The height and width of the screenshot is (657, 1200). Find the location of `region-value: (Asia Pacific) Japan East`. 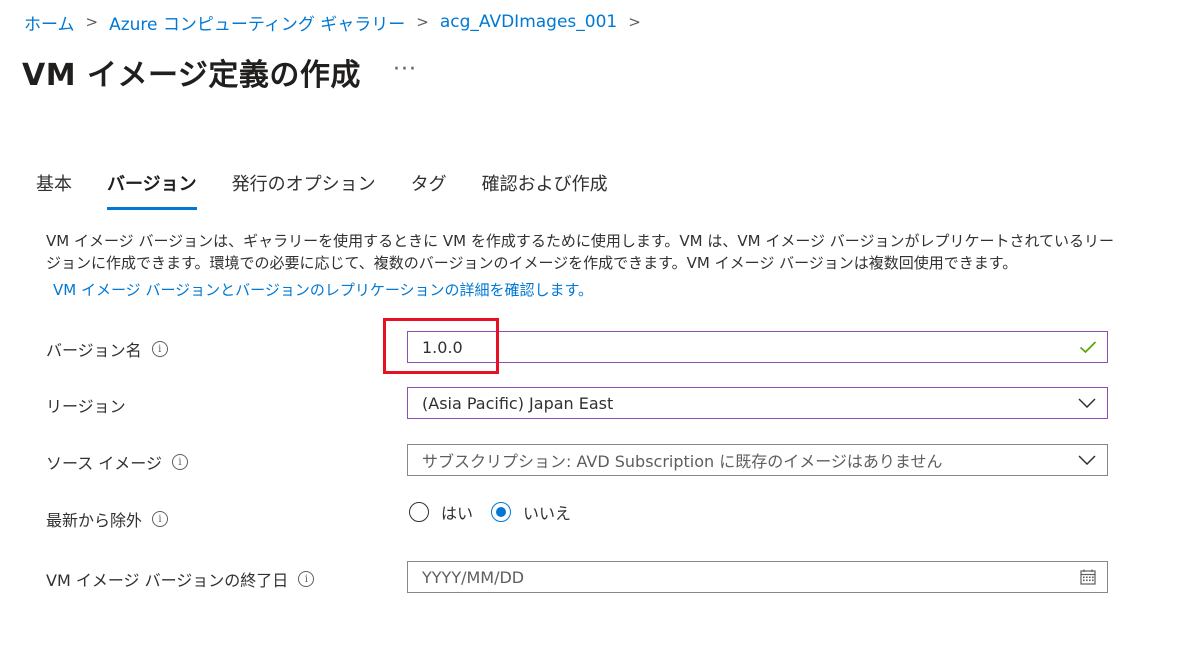

region-value: (Asia Pacific) Japan East is located at coordinates (518, 403).